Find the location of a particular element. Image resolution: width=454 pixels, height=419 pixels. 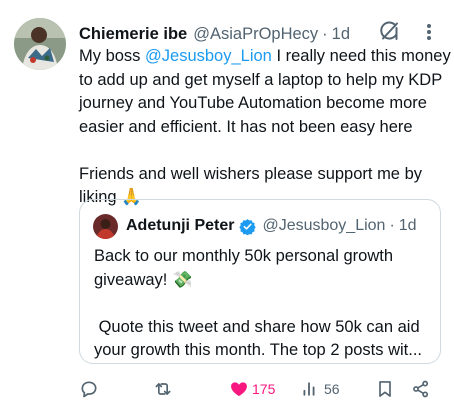

quote-timestamp: 1d is located at coordinates (408, 226).